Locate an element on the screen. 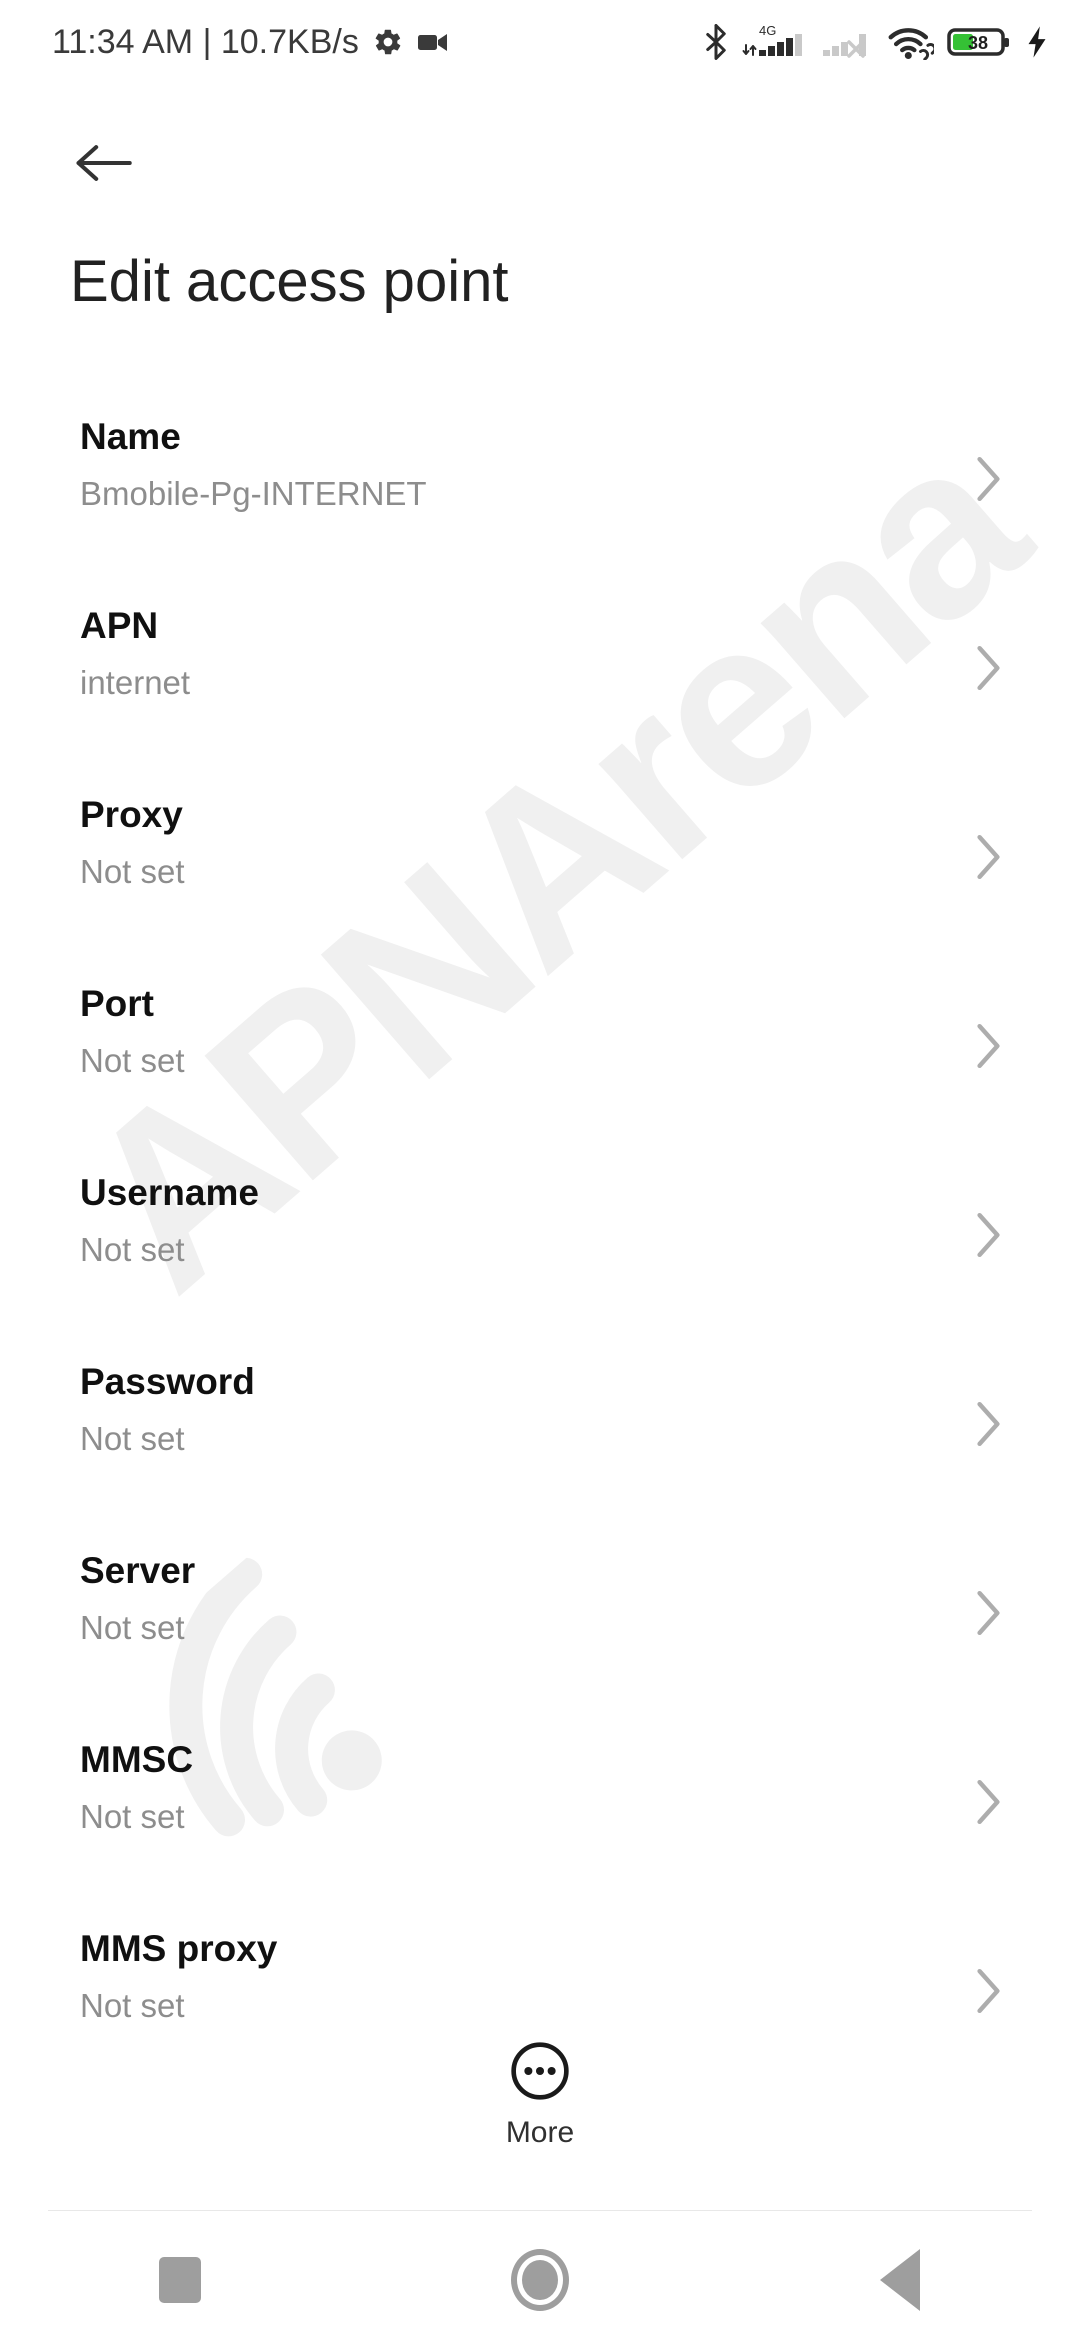 The width and height of the screenshot is (1080, 2340). arrow-left-icon is located at coordinates (104, 163).